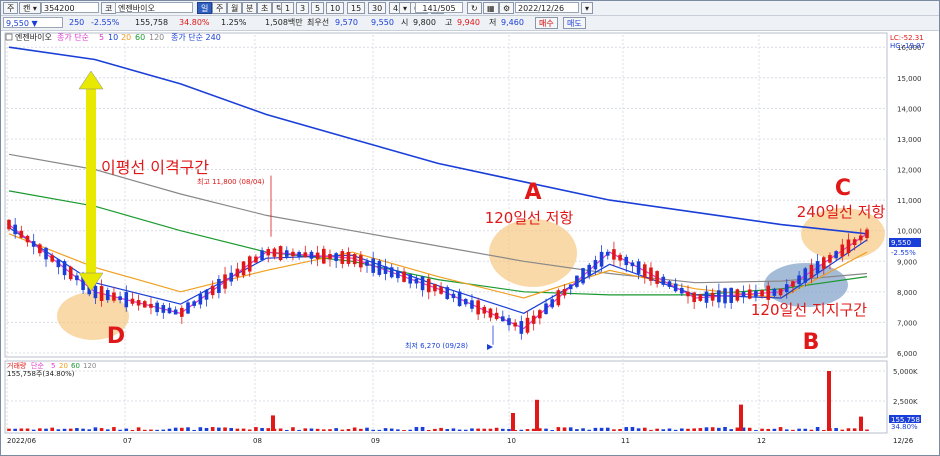 This screenshot has width=940, height=456. Describe the element at coordinates (265, 8) in the screenshot. I see `period-button-4: 초` at that location.